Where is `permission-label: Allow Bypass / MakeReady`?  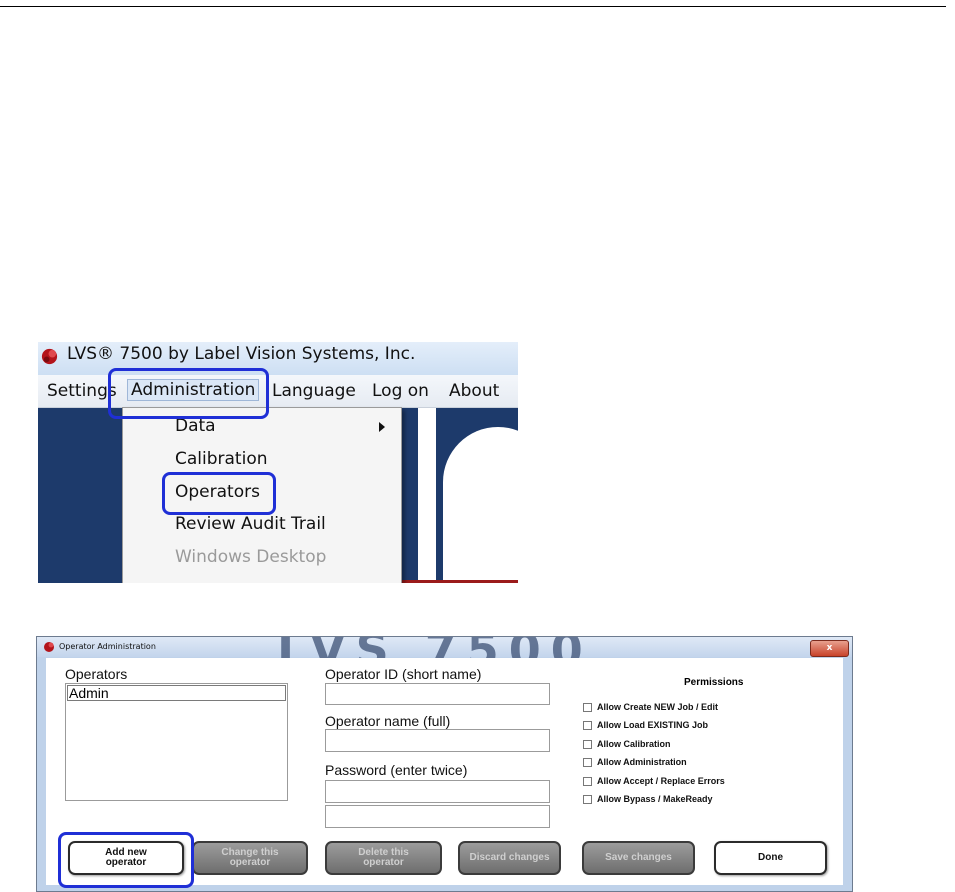 permission-label: Allow Bypass / MakeReady is located at coordinates (655, 799).